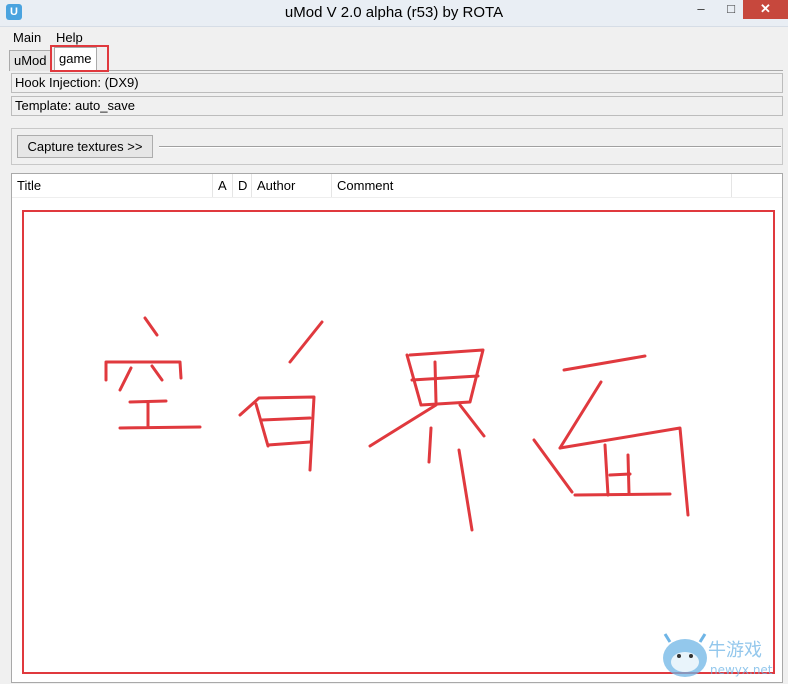 The height and width of the screenshot is (684, 788). What do you see at coordinates (735, 650) in the screenshot?
I see `svg-text: 牛游戏` at bounding box center [735, 650].